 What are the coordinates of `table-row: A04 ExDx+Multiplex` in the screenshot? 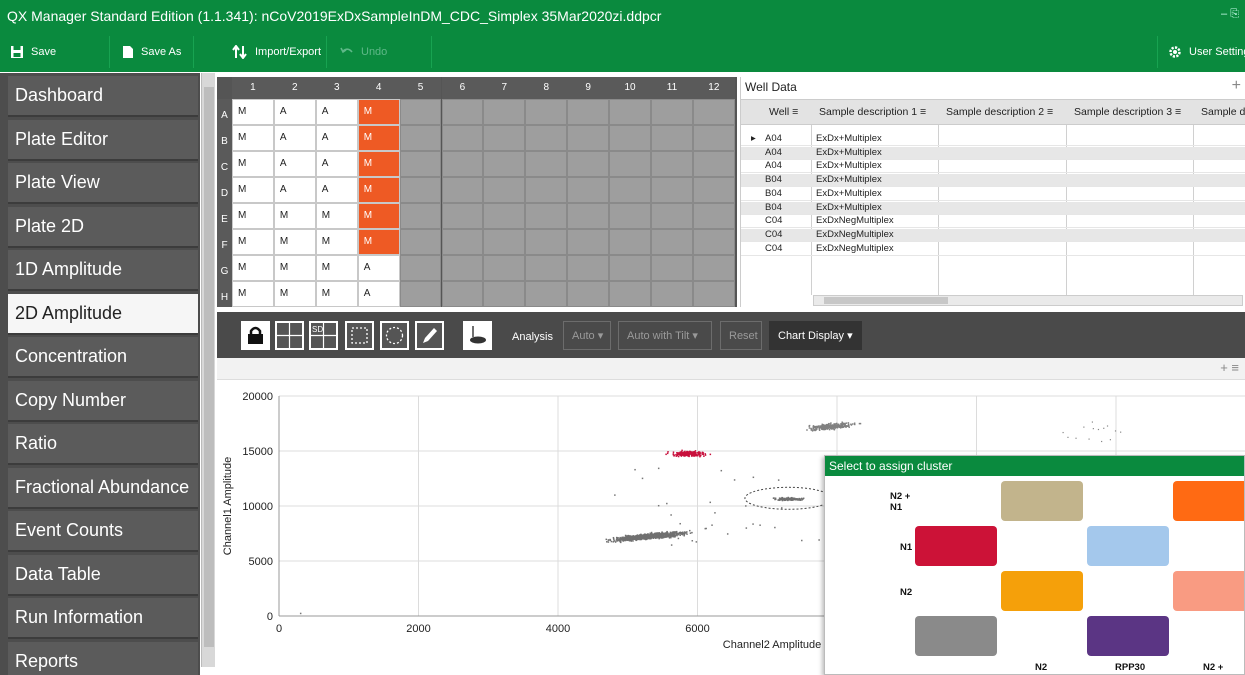 It's located at (993, 153).